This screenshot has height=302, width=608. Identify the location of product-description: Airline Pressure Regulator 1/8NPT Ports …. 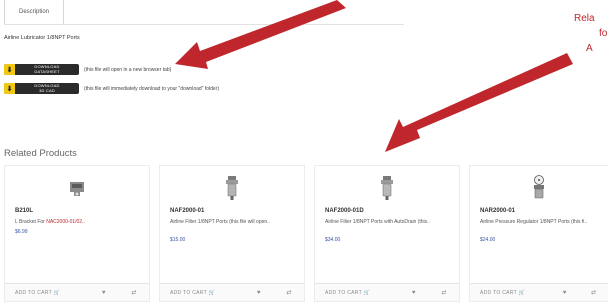
(534, 222).